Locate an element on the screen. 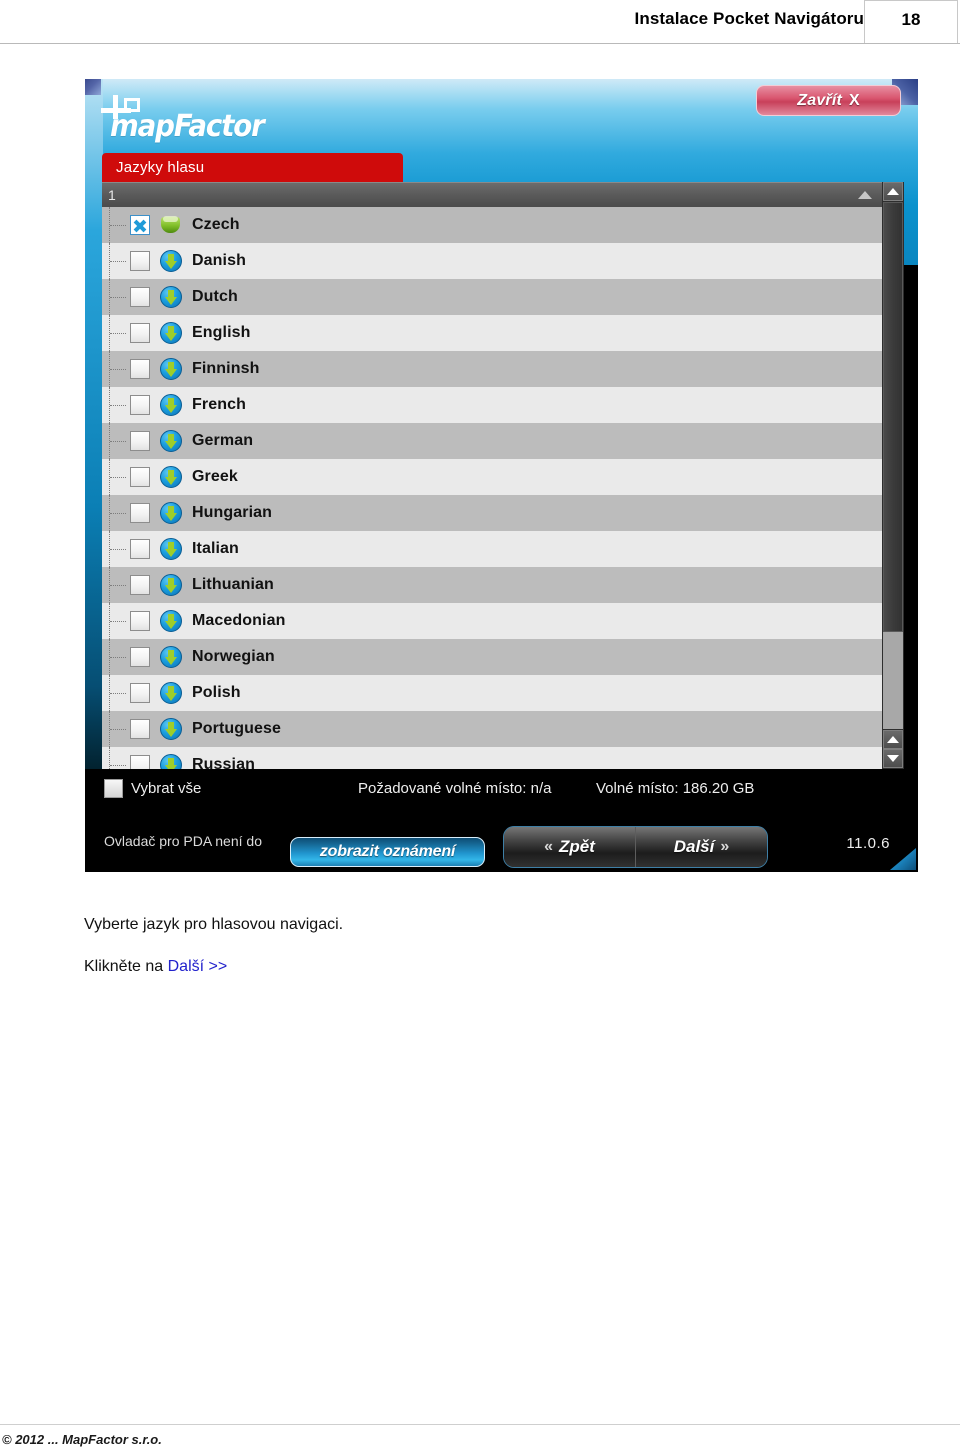 Image resolution: width=960 pixels, height=1453 pixels. list-item: German is located at coordinates (492, 441).